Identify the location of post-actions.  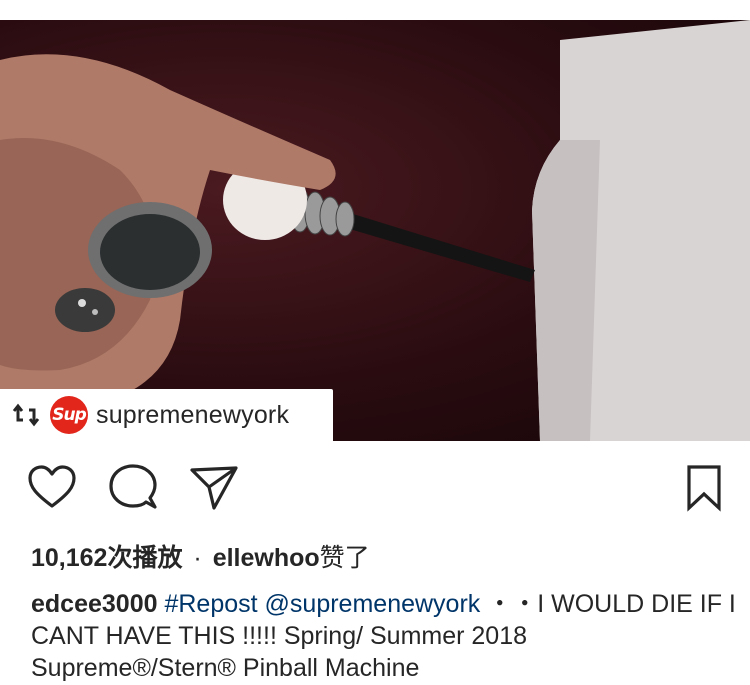
(375, 490).